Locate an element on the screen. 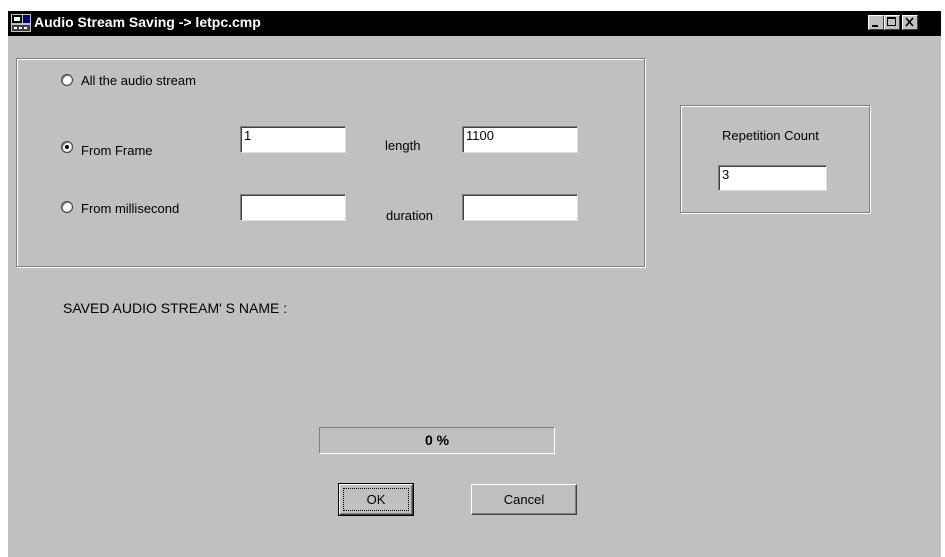  close-button is located at coordinates (910, 22).